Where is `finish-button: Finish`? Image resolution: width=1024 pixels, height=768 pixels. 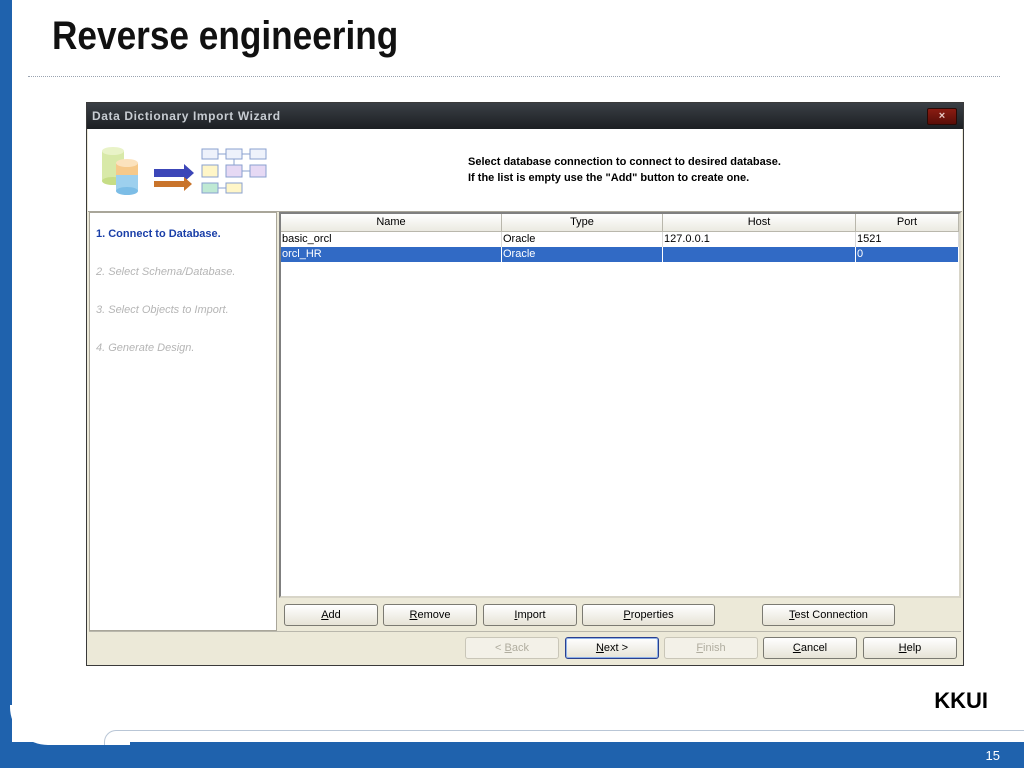 finish-button: Finish is located at coordinates (711, 648).